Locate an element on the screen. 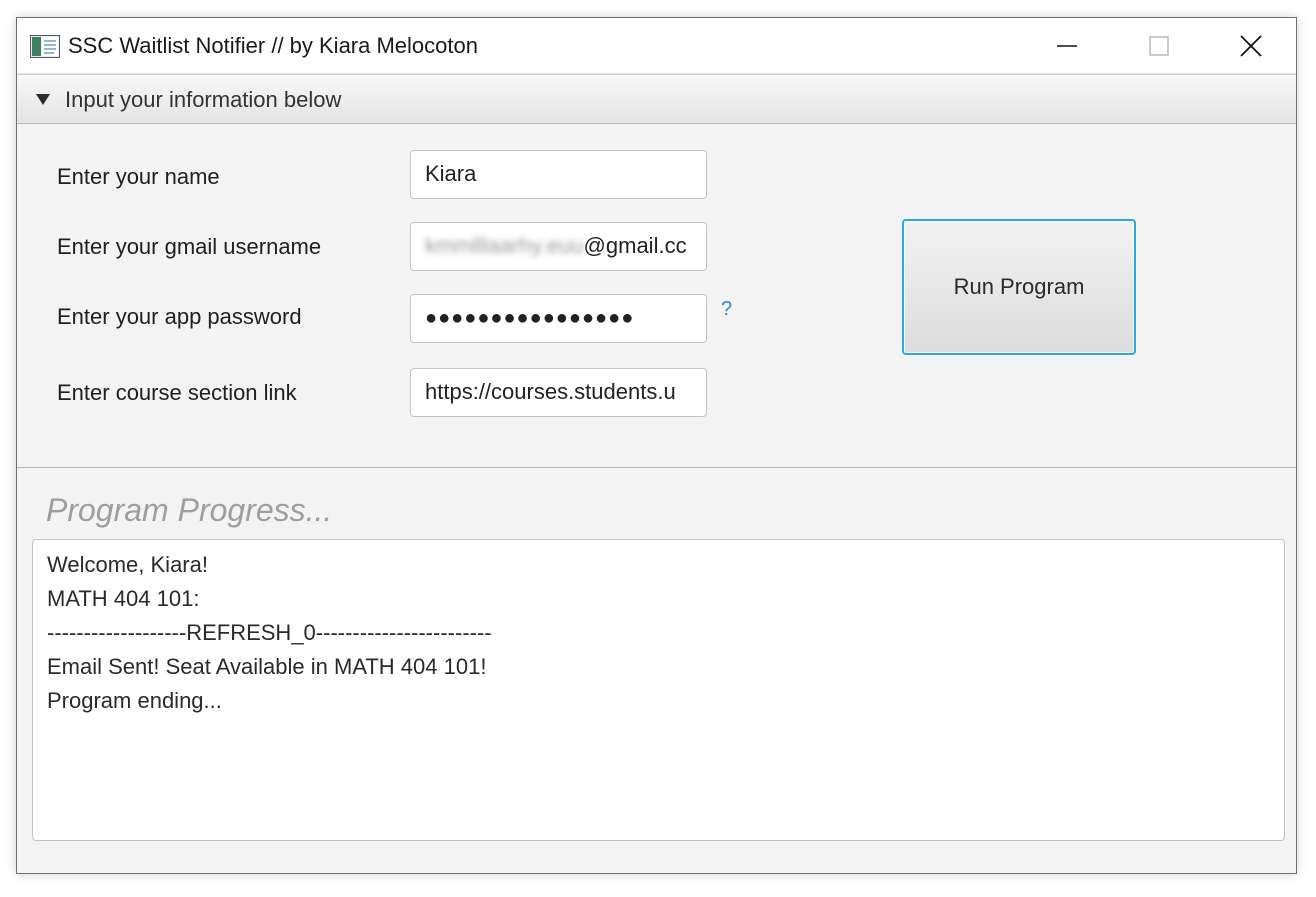  password-help-link: ? is located at coordinates (726, 309).